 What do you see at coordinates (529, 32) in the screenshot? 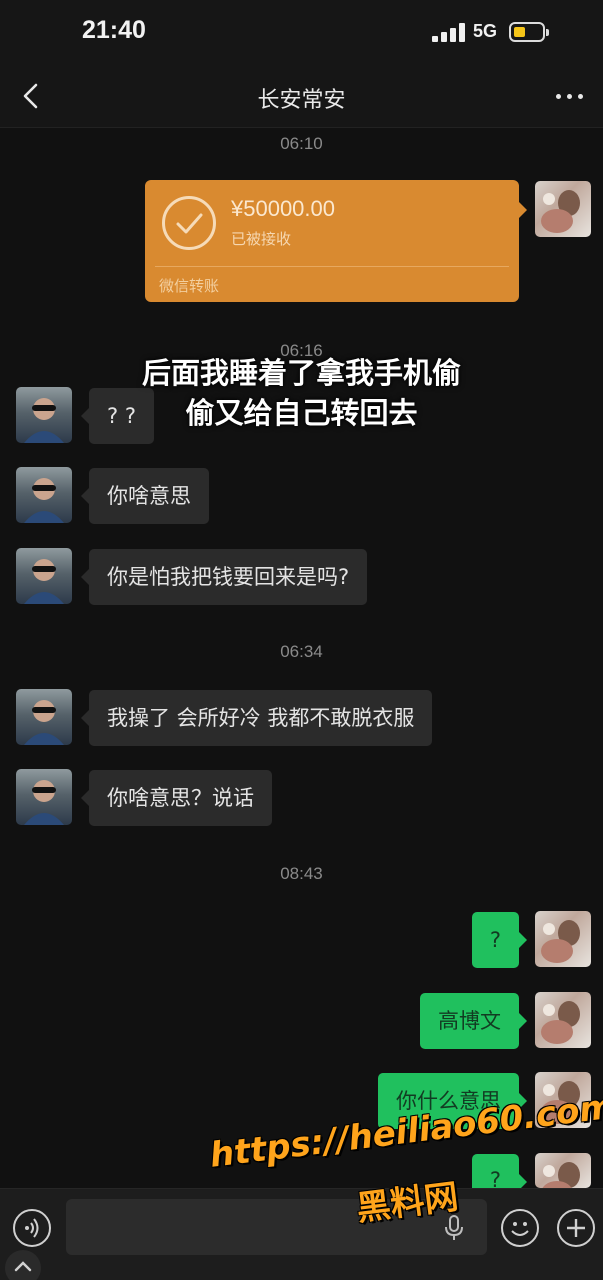
I see `battery-icon` at bounding box center [529, 32].